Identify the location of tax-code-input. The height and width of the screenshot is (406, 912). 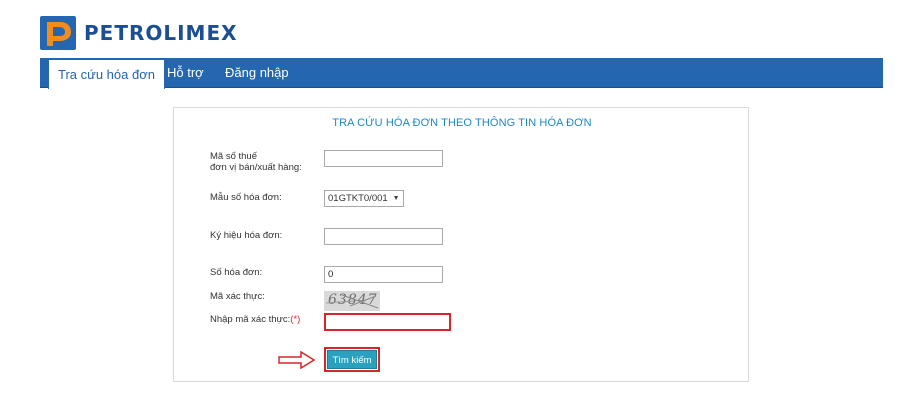
(383, 158).